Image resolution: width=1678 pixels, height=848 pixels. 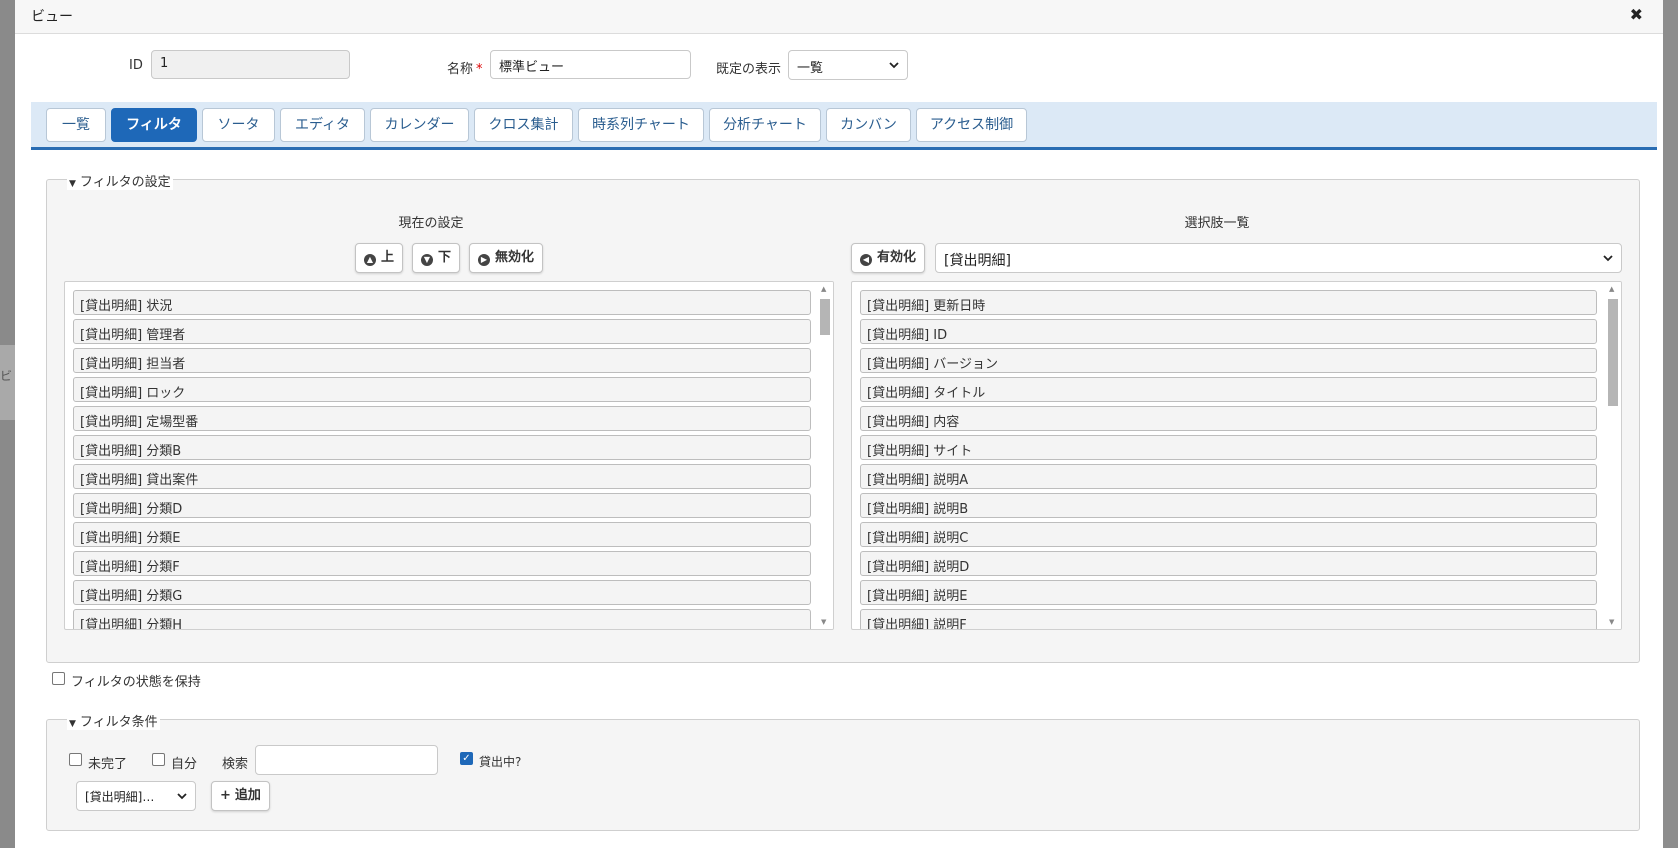 What do you see at coordinates (1228, 302) in the screenshot?
I see `list-item: [貸出明細] 更新日時` at bounding box center [1228, 302].